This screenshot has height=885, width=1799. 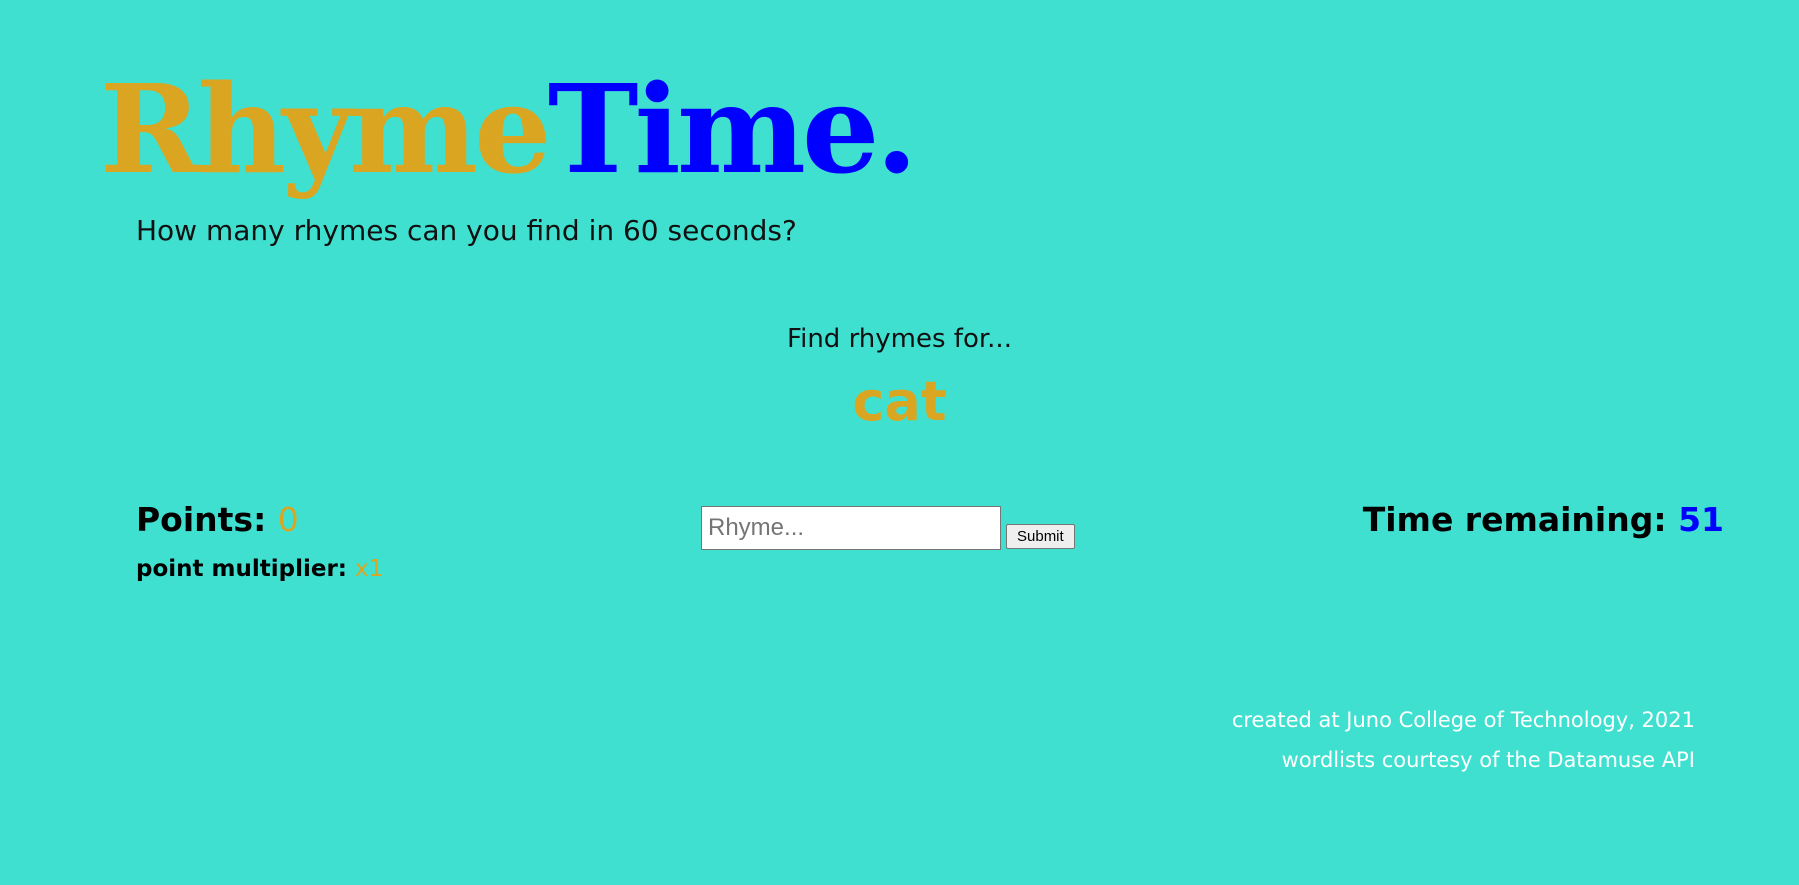 I want to click on points-label: Points:, so click(x=201, y=519).